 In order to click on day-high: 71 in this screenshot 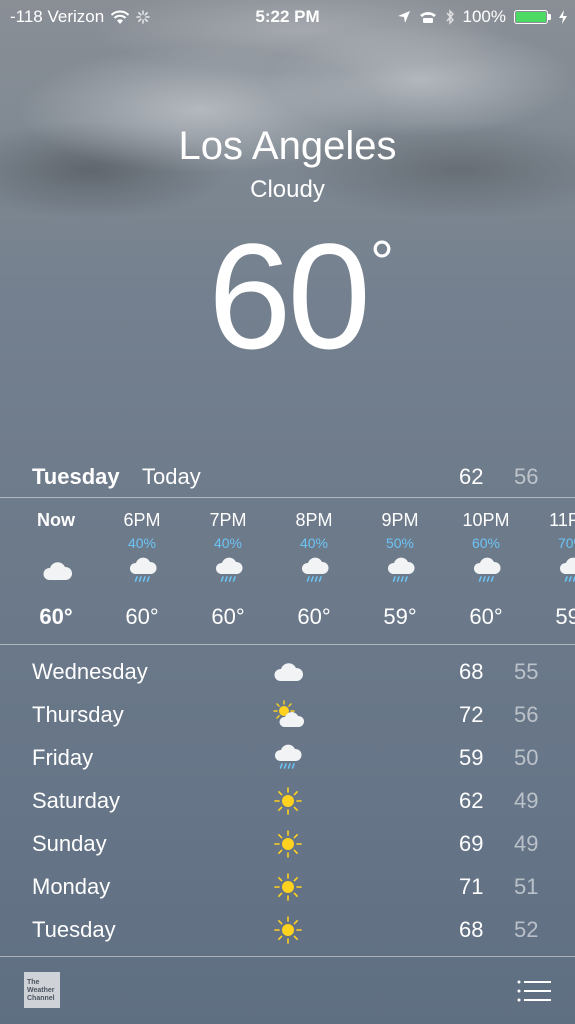, I will do `click(471, 886)`.